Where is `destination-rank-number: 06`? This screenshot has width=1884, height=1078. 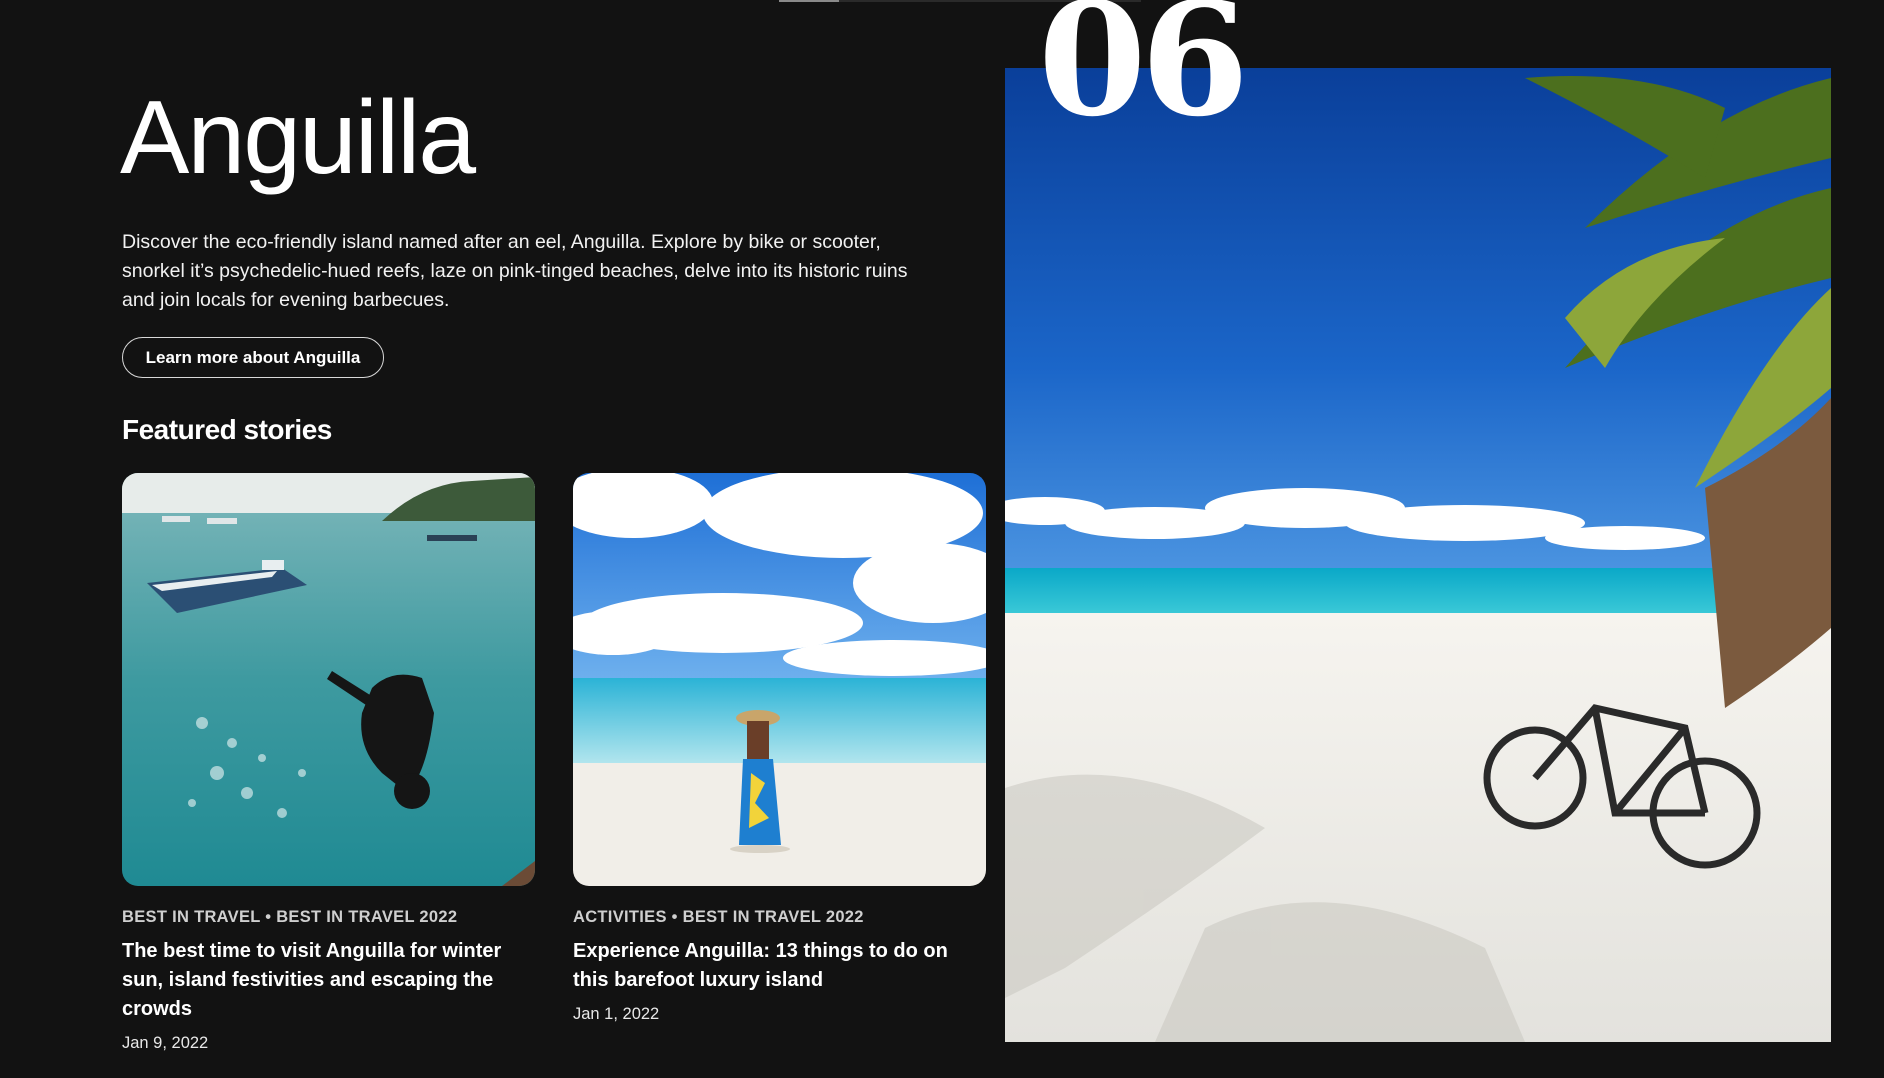
destination-rank-number: 06 is located at coordinates (1143, 75).